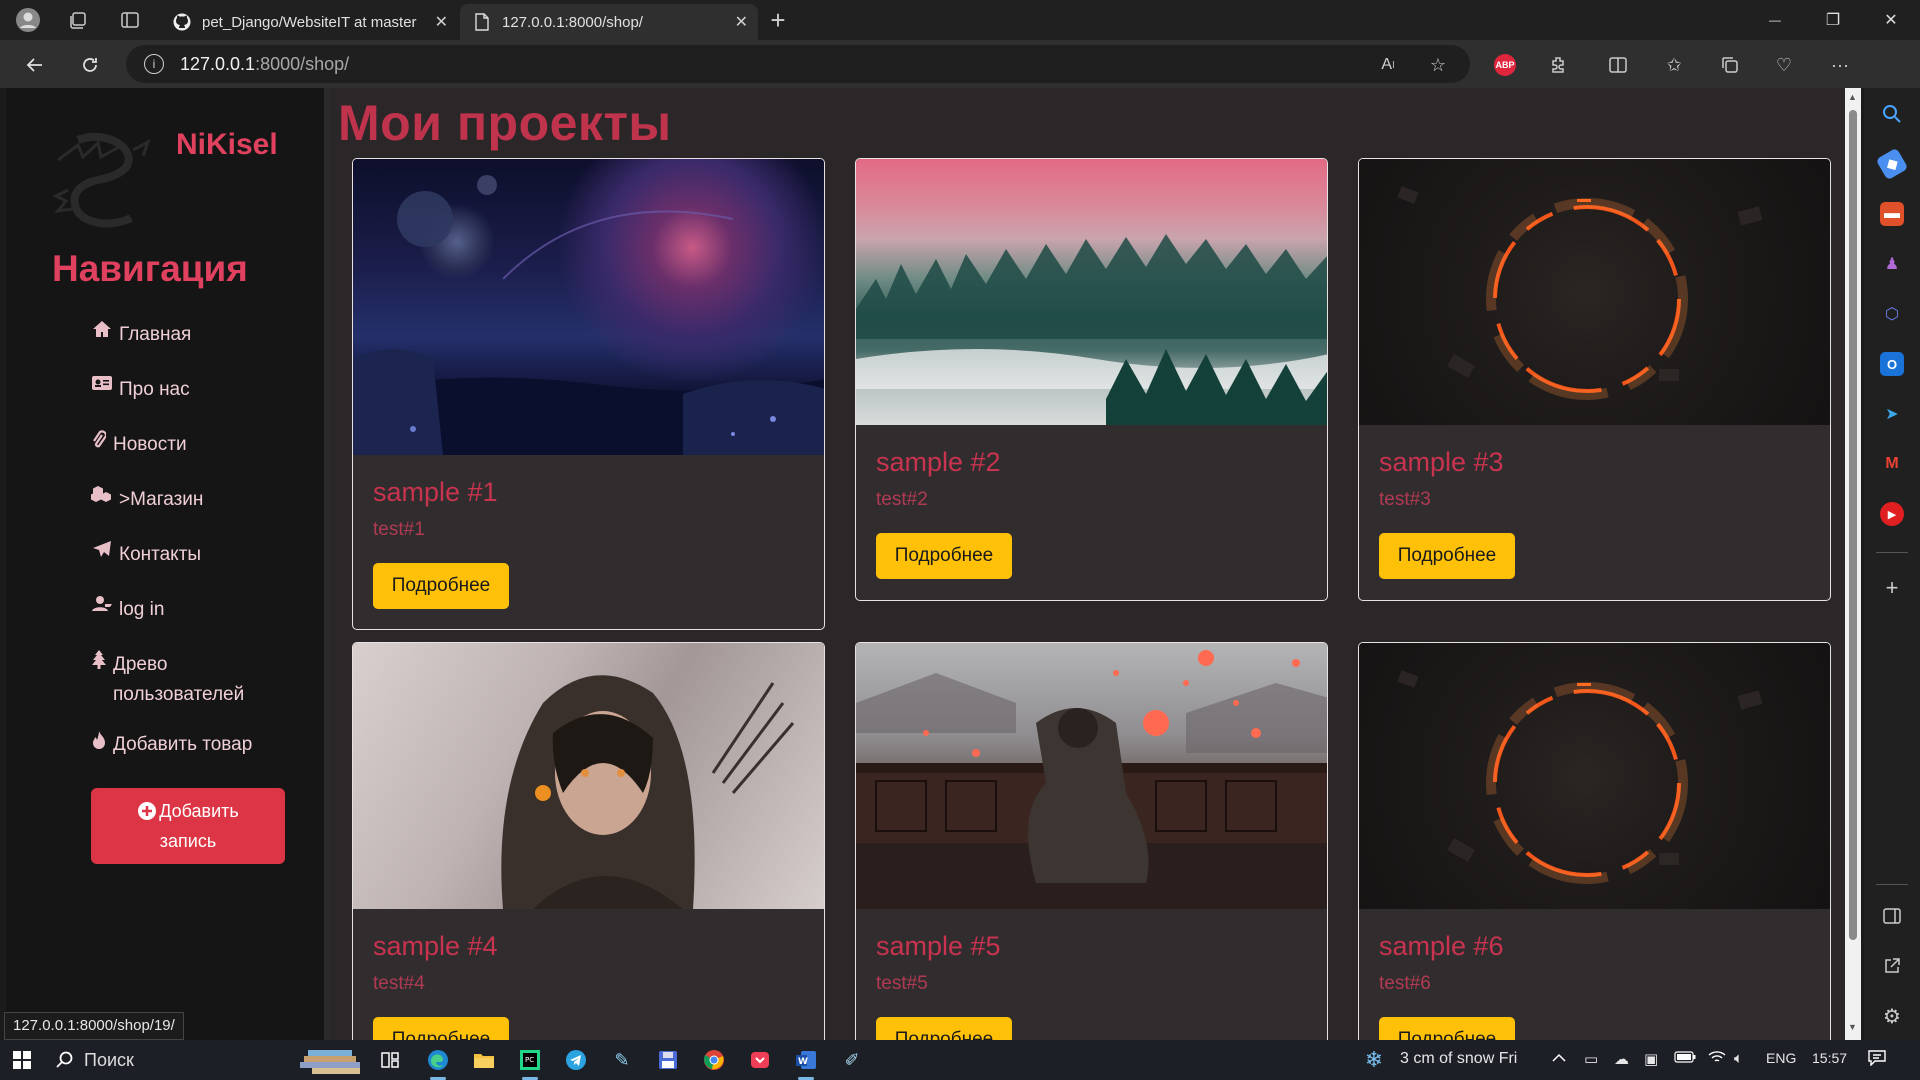 The width and height of the screenshot is (1920, 1080). What do you see at coordinates (227, 145) in the screenshot?
I see `site-brand: NiKisel` at bounding box center [227, 145].